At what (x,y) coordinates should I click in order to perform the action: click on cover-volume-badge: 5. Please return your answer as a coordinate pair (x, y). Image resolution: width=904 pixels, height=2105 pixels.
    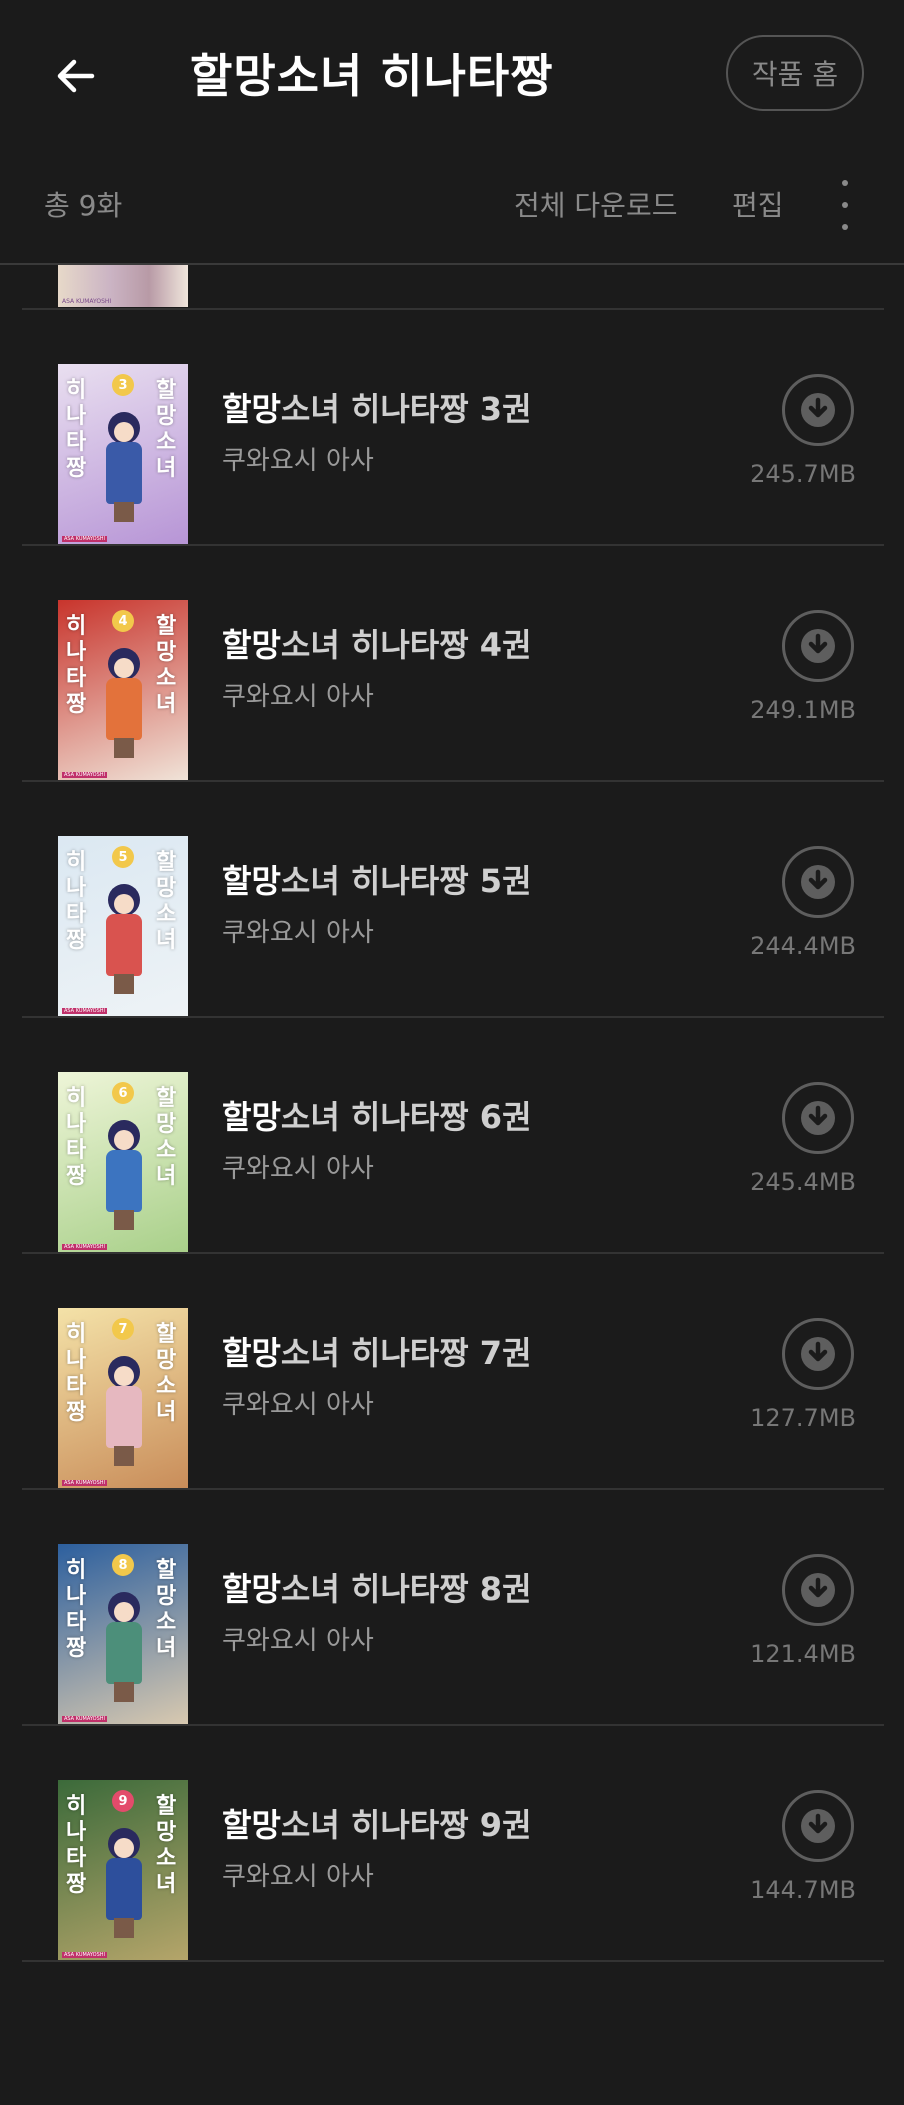
    Looking at the image, I should click on (123, 857).